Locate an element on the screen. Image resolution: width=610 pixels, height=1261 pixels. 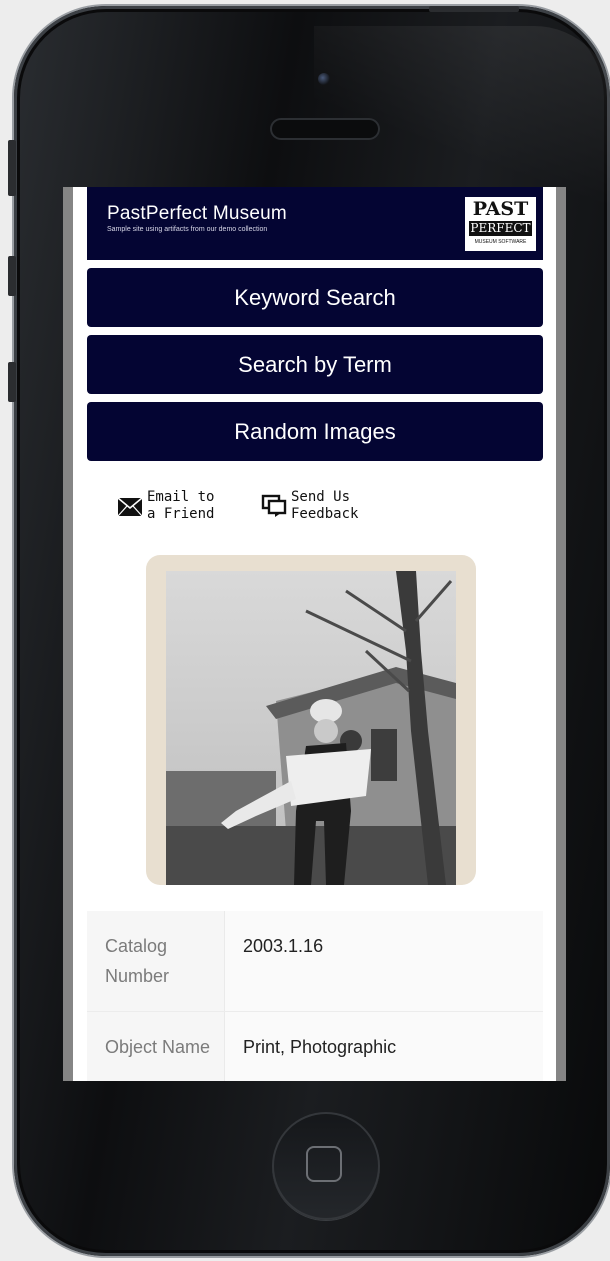
catalog-label-line-2: Number is located at coordinates (137, 976).